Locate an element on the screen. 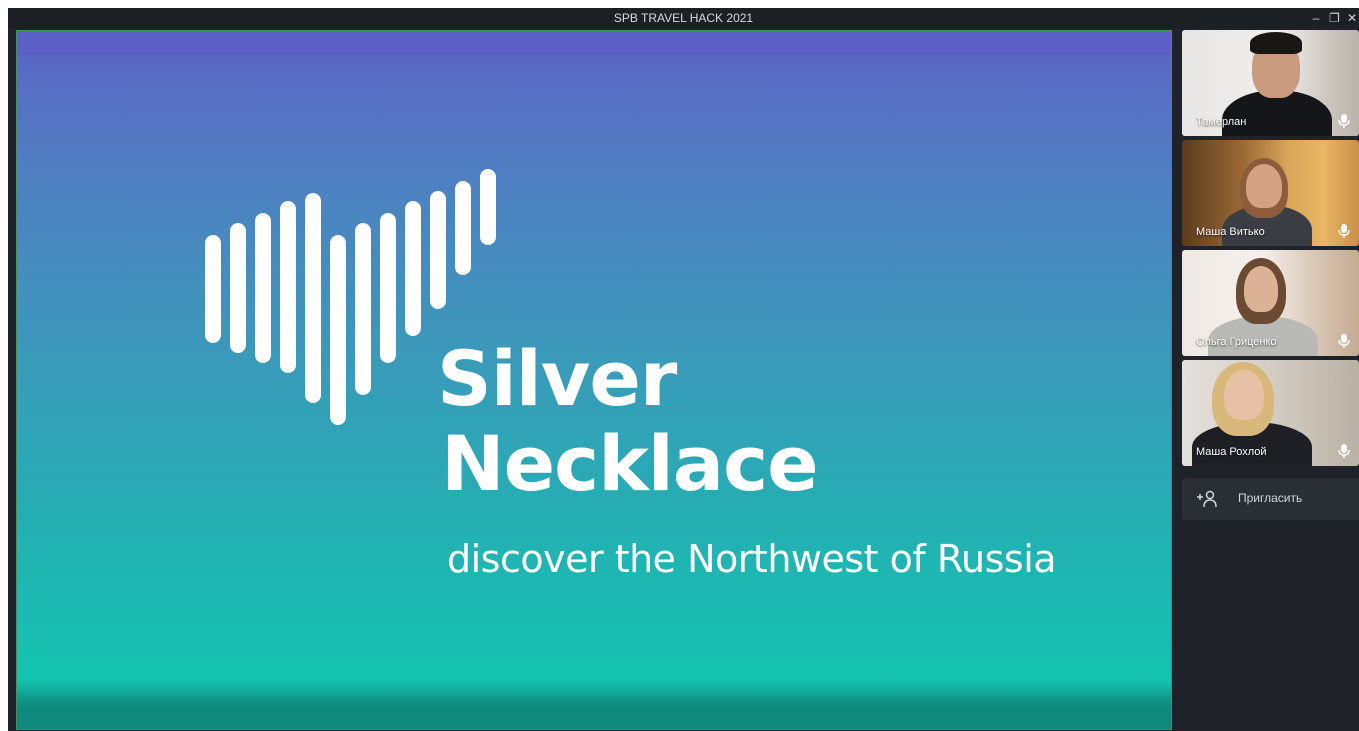 The height and width of the screenshot is (731, 1359). slide-tagline: discover the Northwest of Russia is located at coordinates (752, 559).